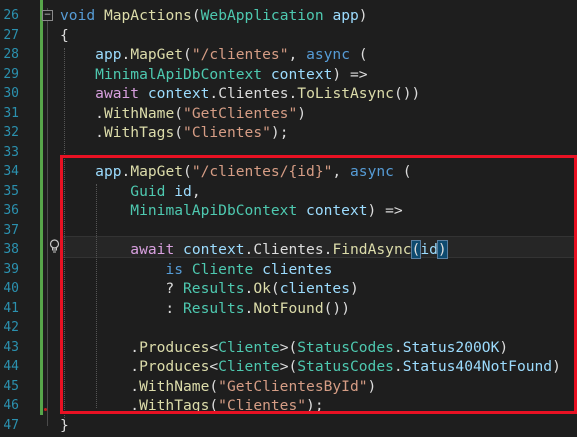 Image resolution: width=577 pixels, height=437 pixels. I want to click on breakpoint-marker-icon, so click(45, 409).